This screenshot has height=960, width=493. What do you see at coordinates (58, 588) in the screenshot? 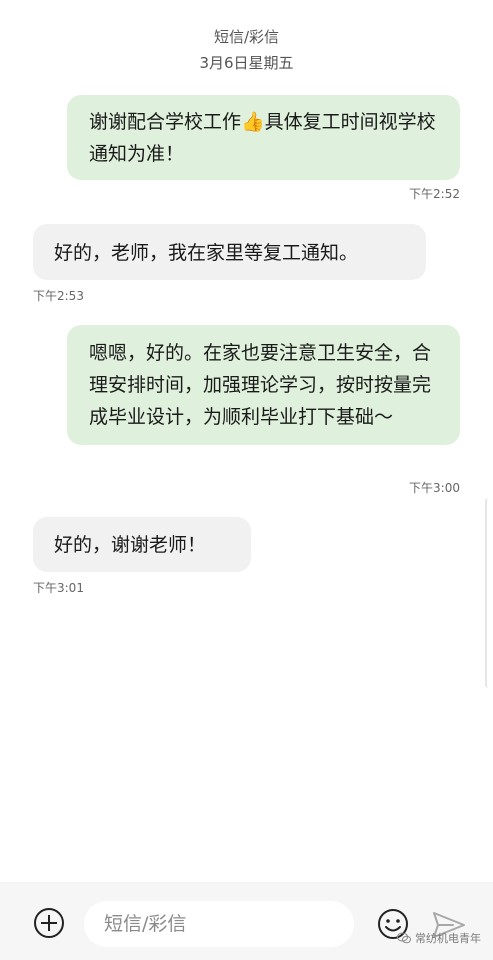
I see `message-time: 下午3:01` at bounding box center [58, 588].